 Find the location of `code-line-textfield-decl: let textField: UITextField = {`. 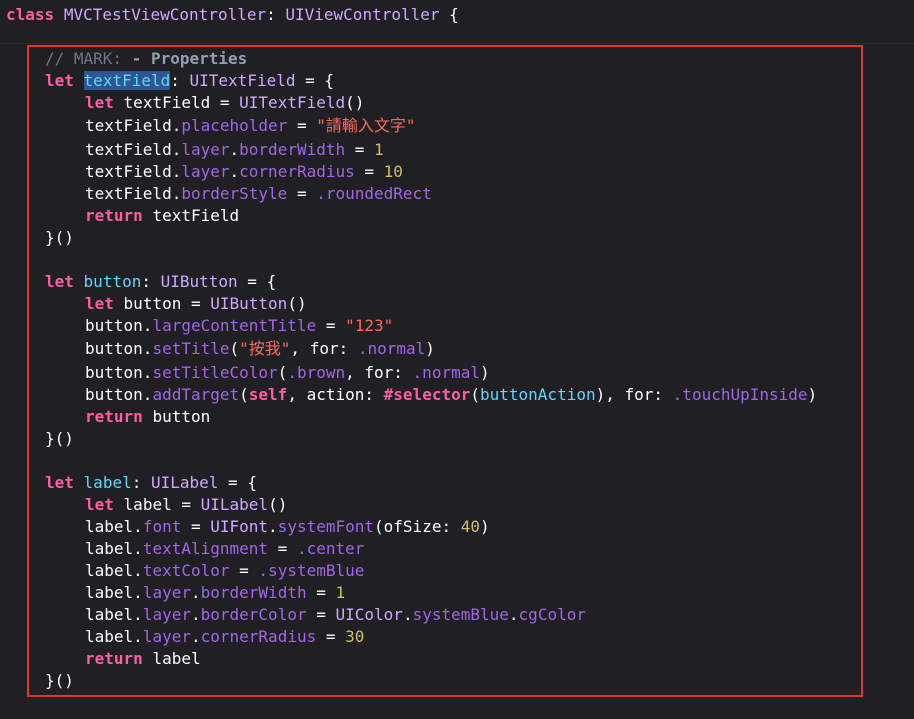

code-line-textfield-decl: let textField: UITextField = { is located at coordinates (190, 80).